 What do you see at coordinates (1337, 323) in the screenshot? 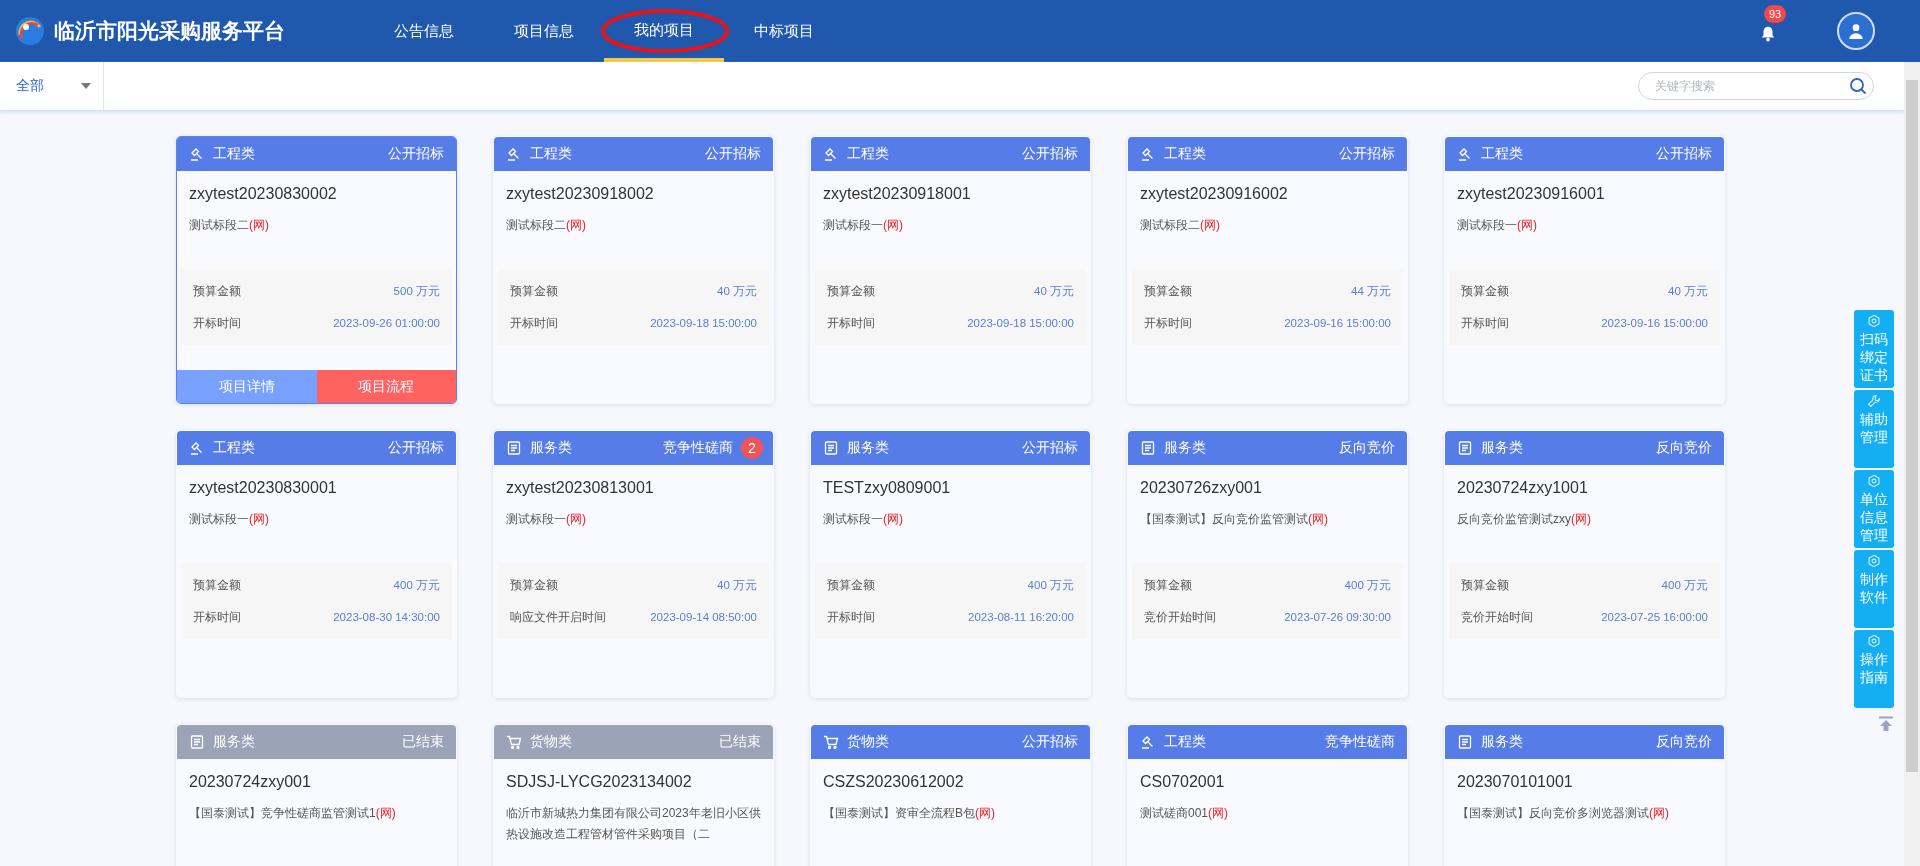
I see `field-value: 2023-09-16 15:00:00` at bounding box center [1337, 323].